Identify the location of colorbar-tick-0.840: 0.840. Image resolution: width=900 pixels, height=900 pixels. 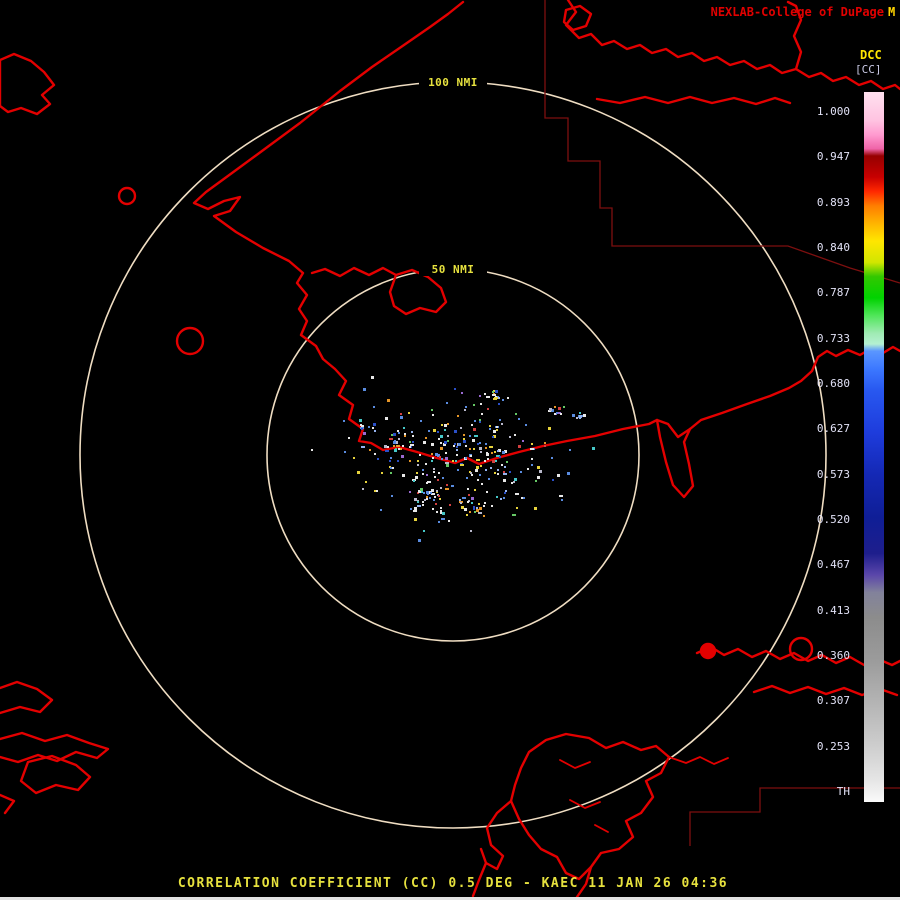
(833, 247).